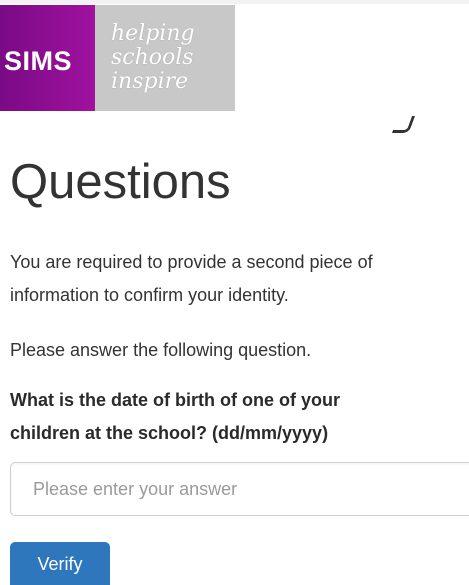  What do you see at coordinates (239, 489) in the screenshot?
I see `answer-input` at bounding box center [239, 489].